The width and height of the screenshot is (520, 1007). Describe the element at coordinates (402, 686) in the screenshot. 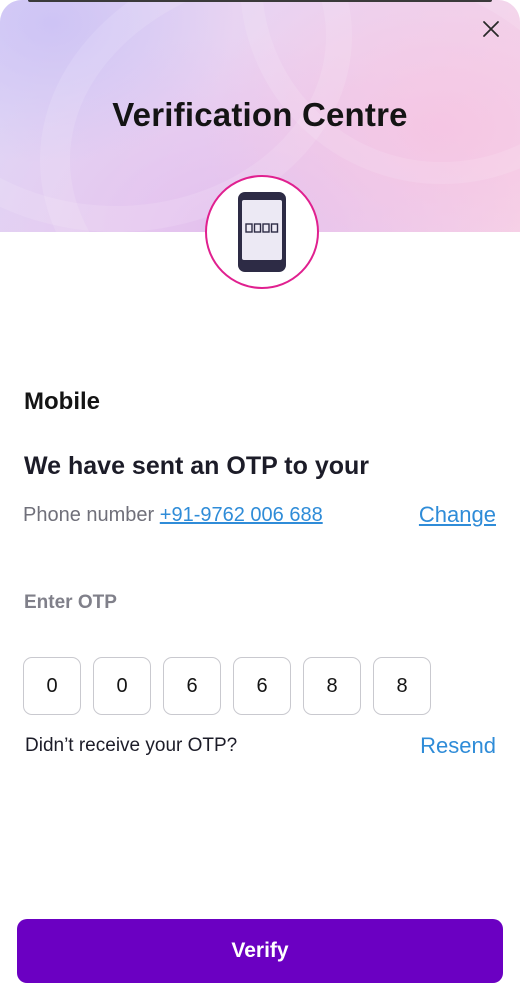

I see `otp-digit-input-6: 8` at that location.